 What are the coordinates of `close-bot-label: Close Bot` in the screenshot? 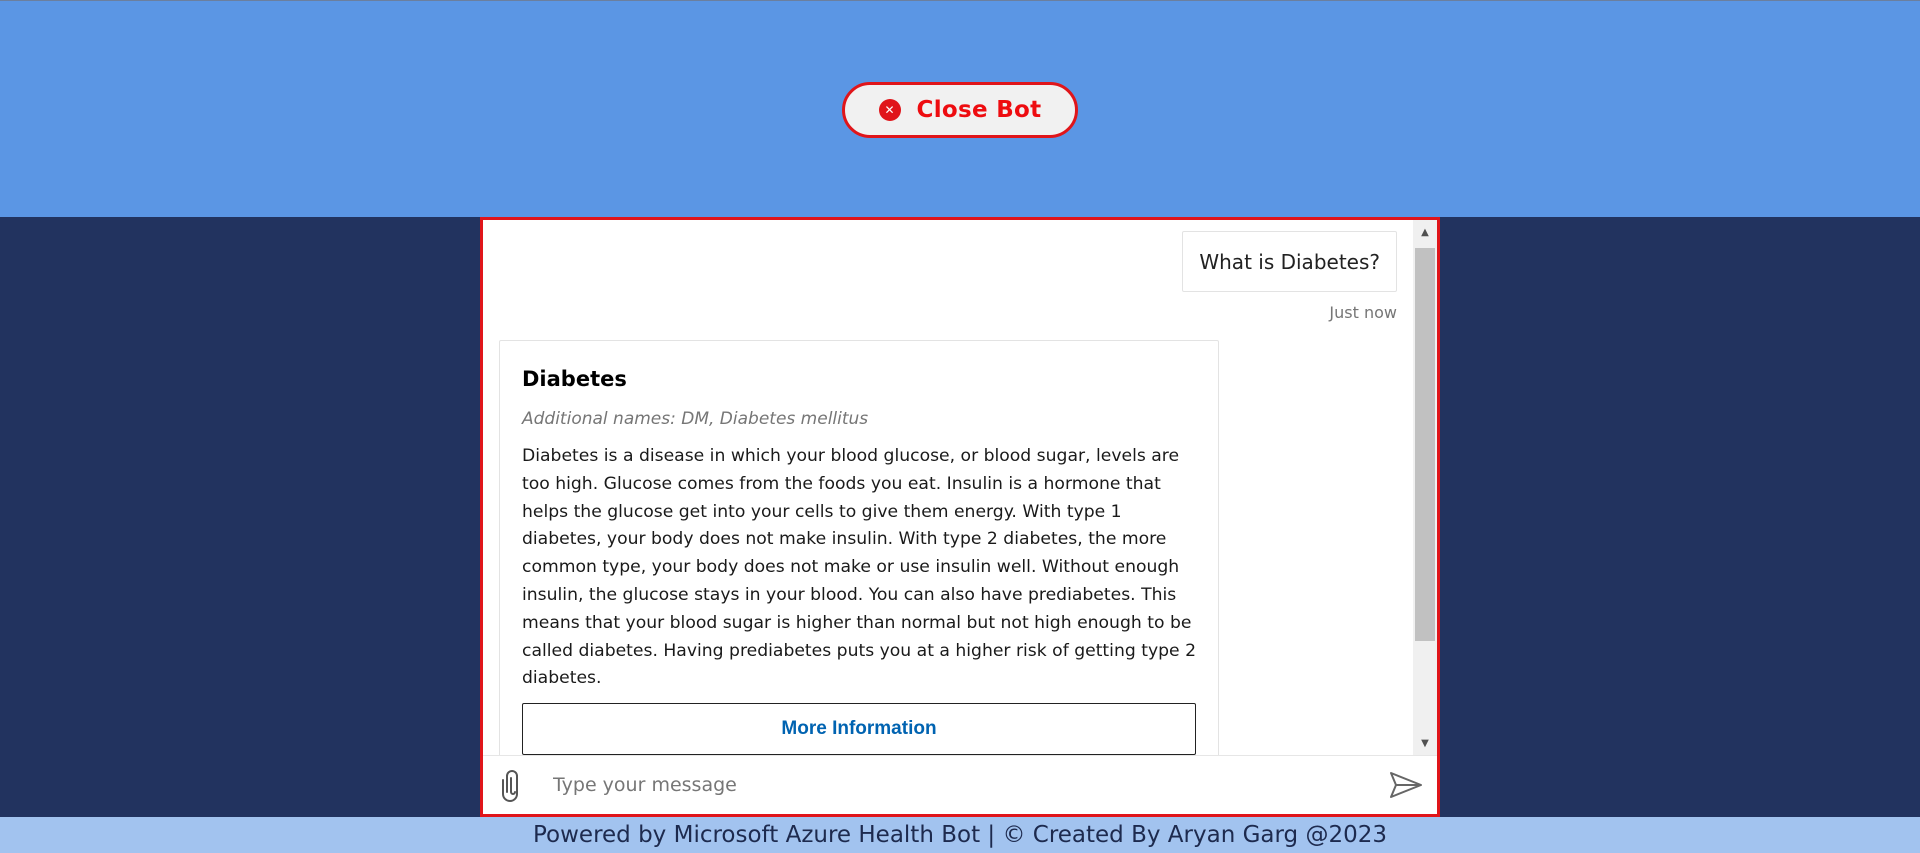 It's located at (979, 110).